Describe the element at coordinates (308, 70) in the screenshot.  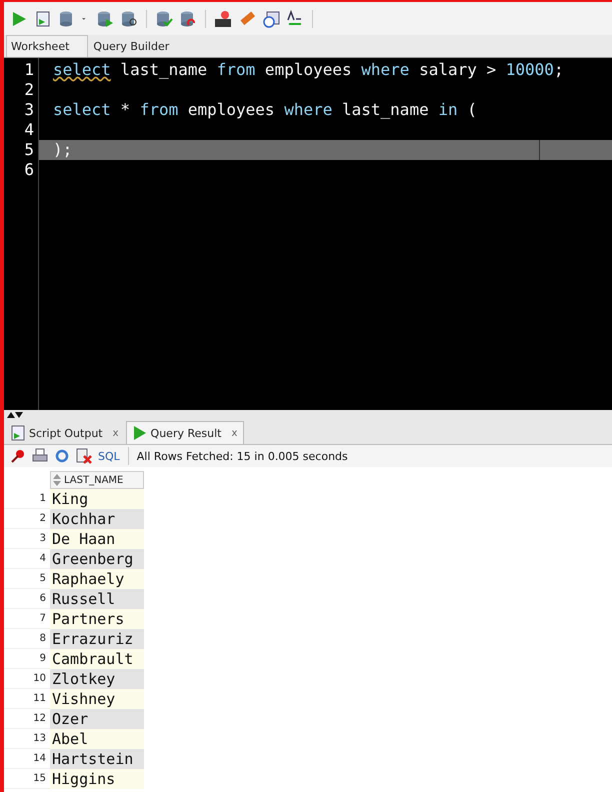
I see `code-line: select last_name from employees where salary > 10000;` at that location.